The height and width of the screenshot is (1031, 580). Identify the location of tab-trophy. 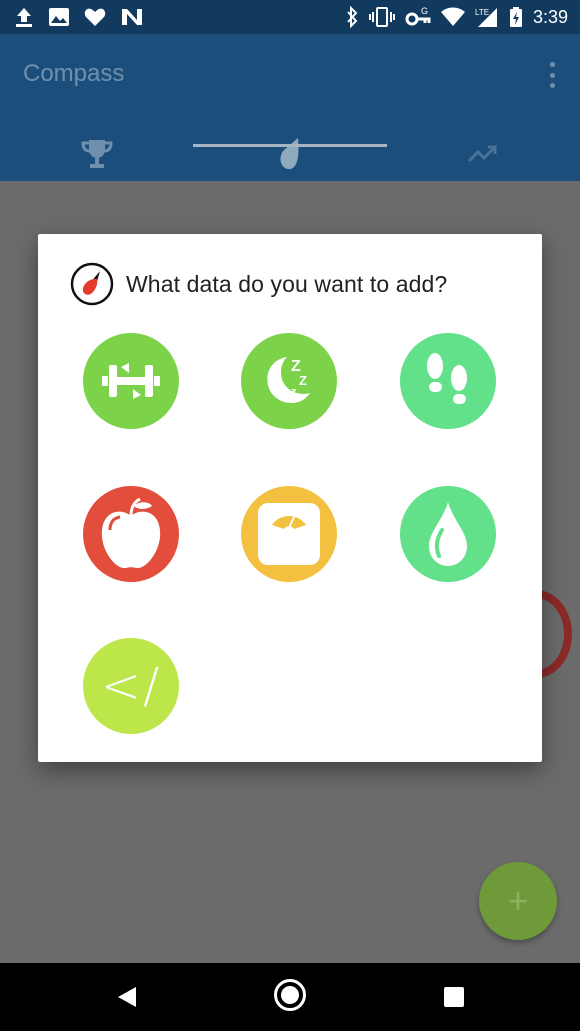
(96, 153).